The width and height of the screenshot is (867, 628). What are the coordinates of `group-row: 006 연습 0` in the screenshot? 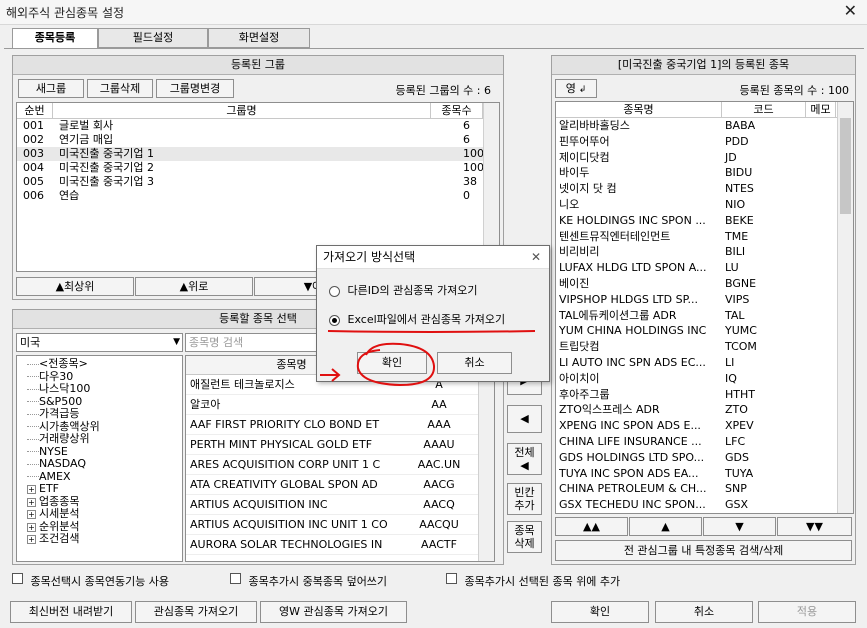 It's located at (258, 196).